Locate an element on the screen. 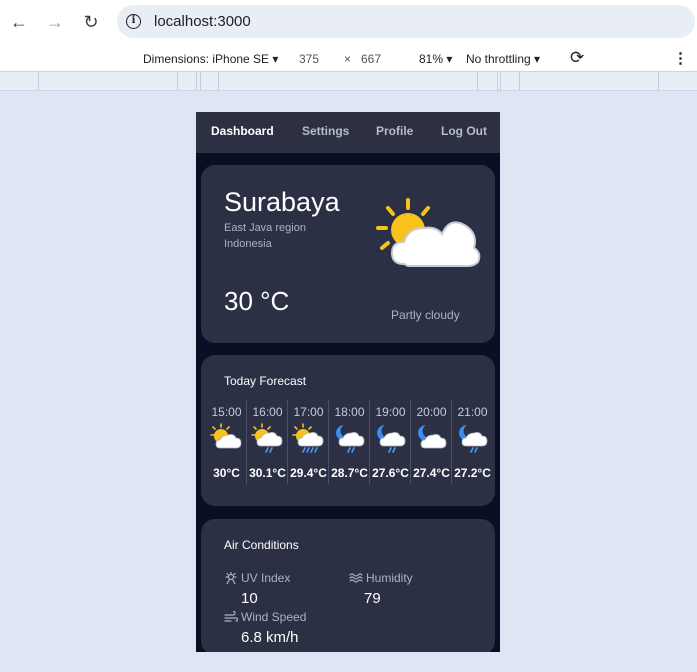  forecast-hour: 21:00 27.2°C is located at coordinates (472, 442).